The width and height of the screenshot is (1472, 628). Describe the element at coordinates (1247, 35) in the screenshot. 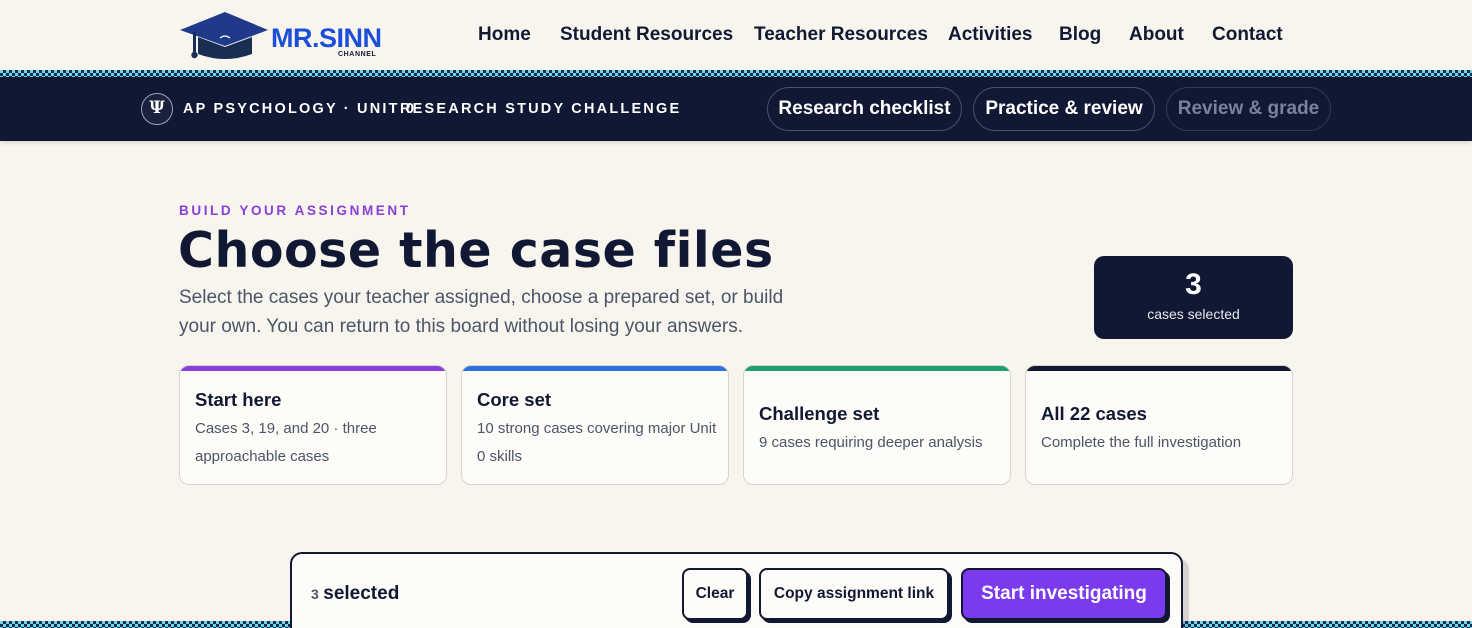

I see `nav-contact: Contact` at that location.